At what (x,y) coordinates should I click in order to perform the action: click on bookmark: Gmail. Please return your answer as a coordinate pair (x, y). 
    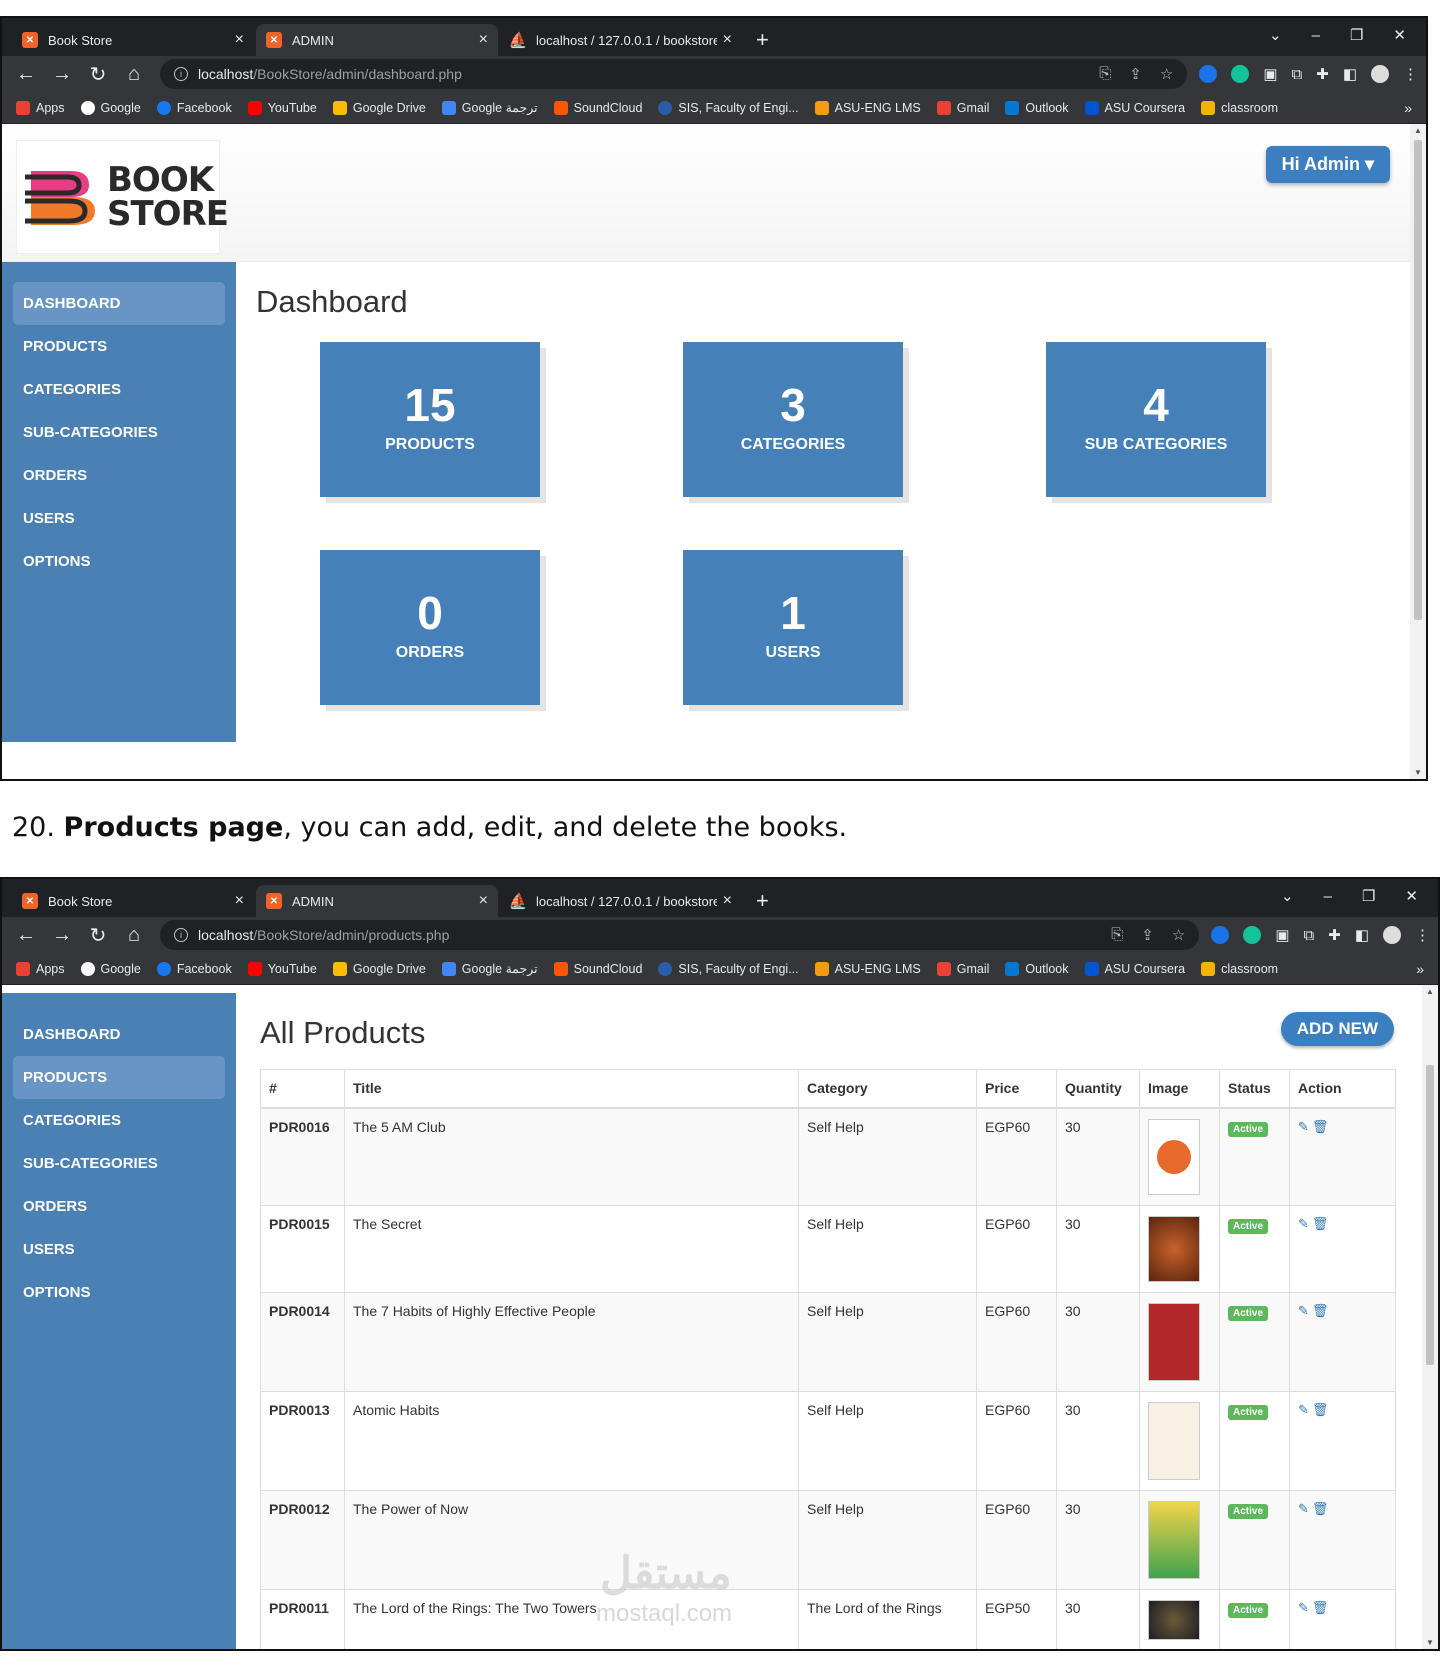
    Looking at the image, I should click on (962, 107).